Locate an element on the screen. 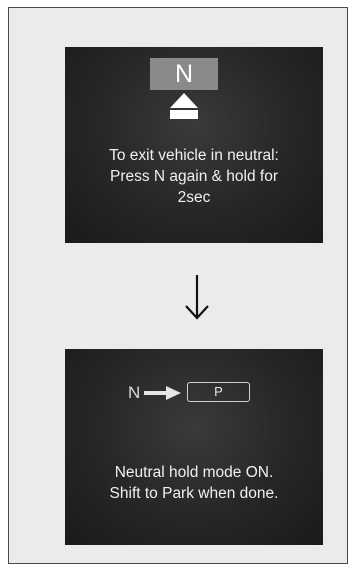 The width and height of the screenshot is (356, 569). shift-indicator: N P is located at coordinates (198, 393).